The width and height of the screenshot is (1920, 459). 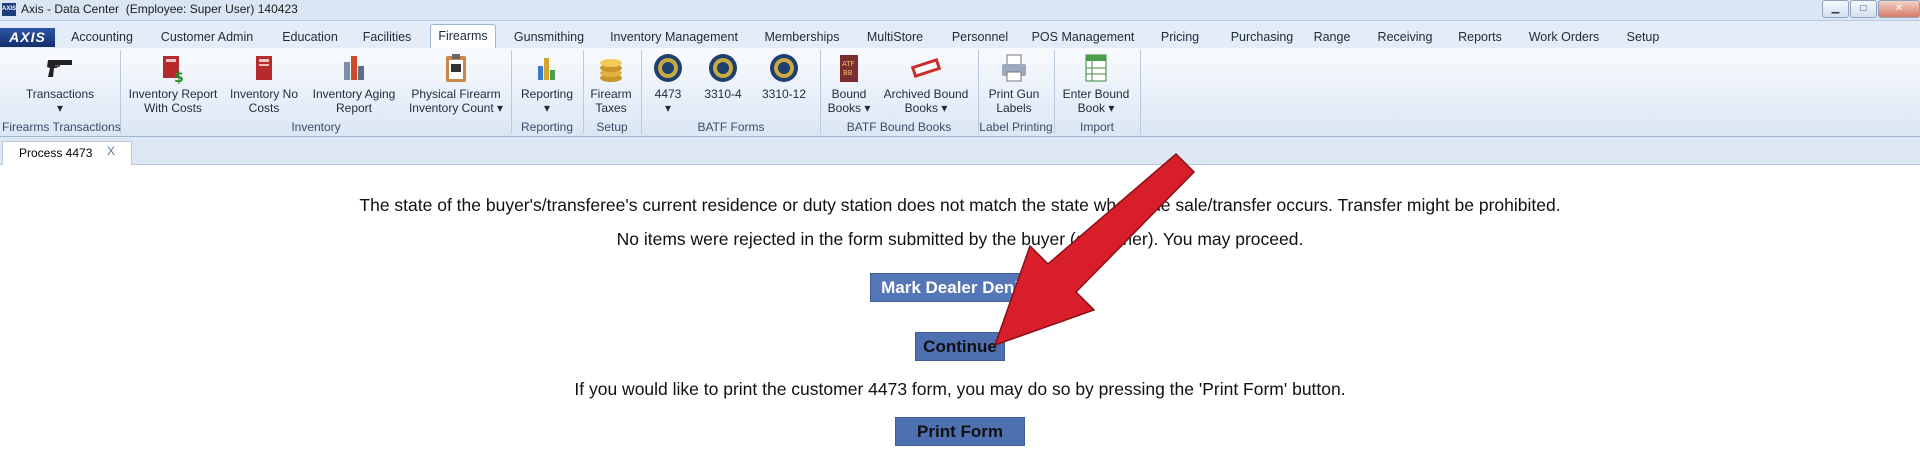 What do you see at coordinates (316, 127) in the screenshot?
I see `group-label-inventory: Inventory` at bounding box center [316, 127].